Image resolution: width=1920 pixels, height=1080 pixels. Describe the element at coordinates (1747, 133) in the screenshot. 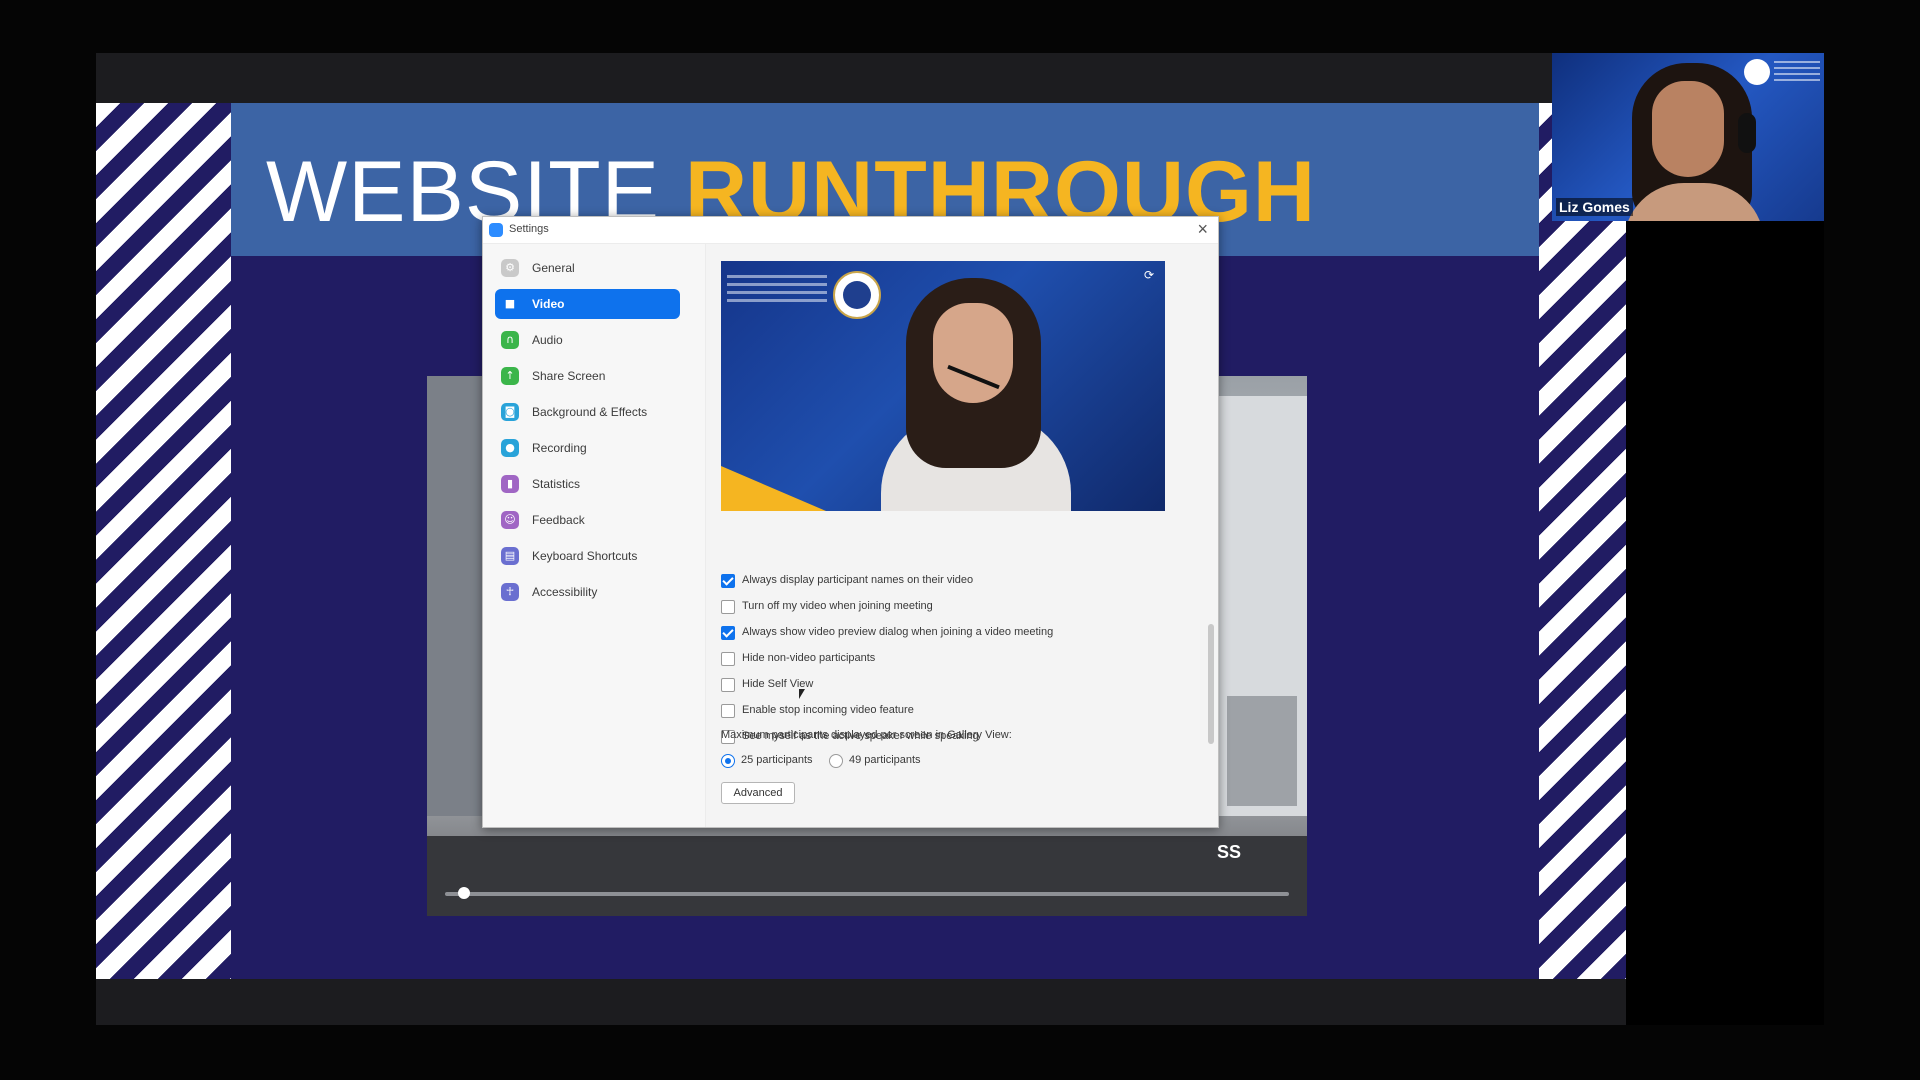

I see `headset-icon` at that location.